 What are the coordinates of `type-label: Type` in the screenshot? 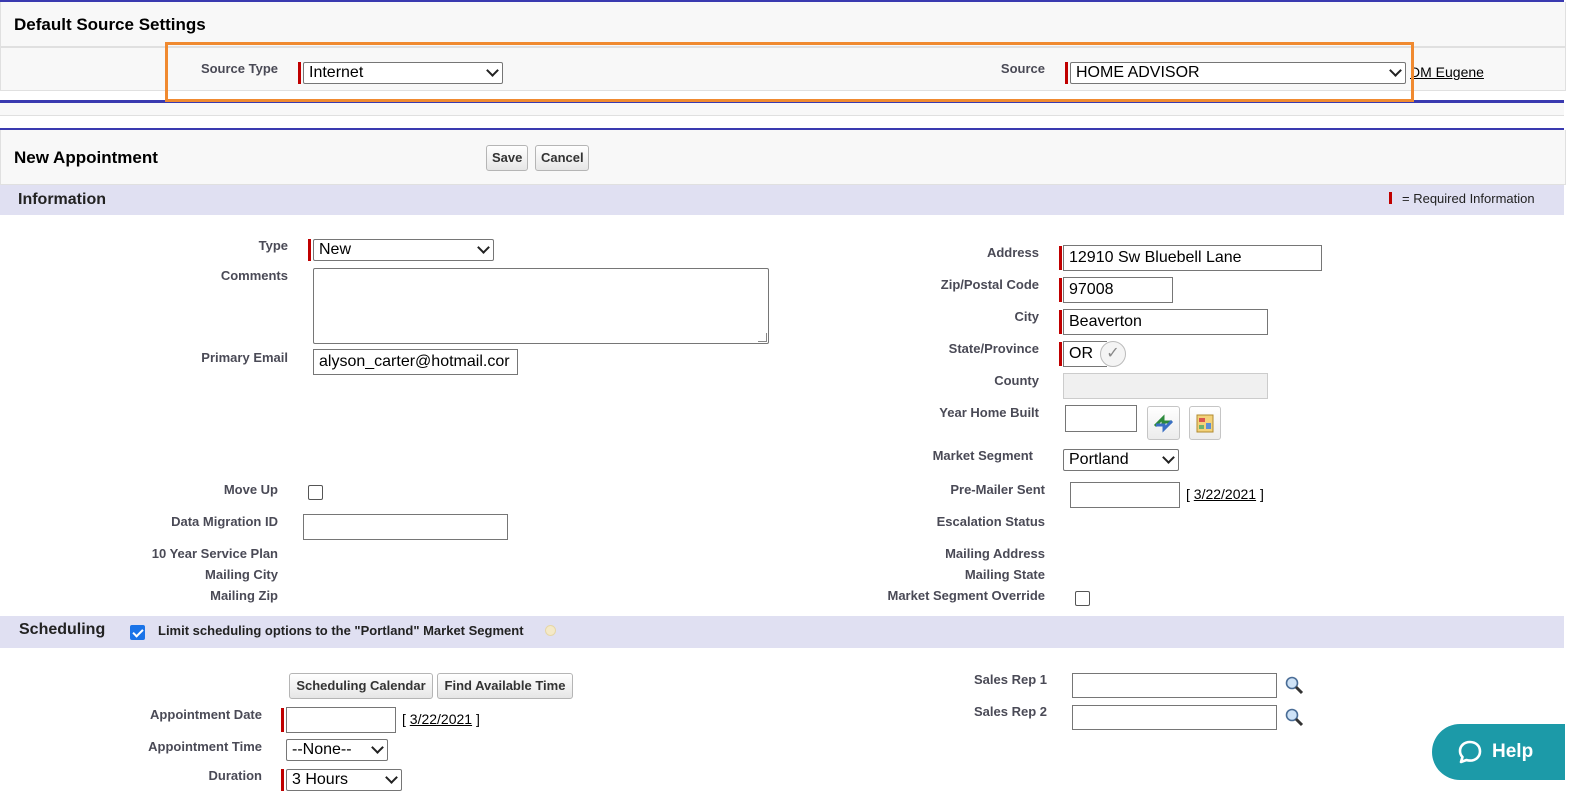 It's located at (273, 245).